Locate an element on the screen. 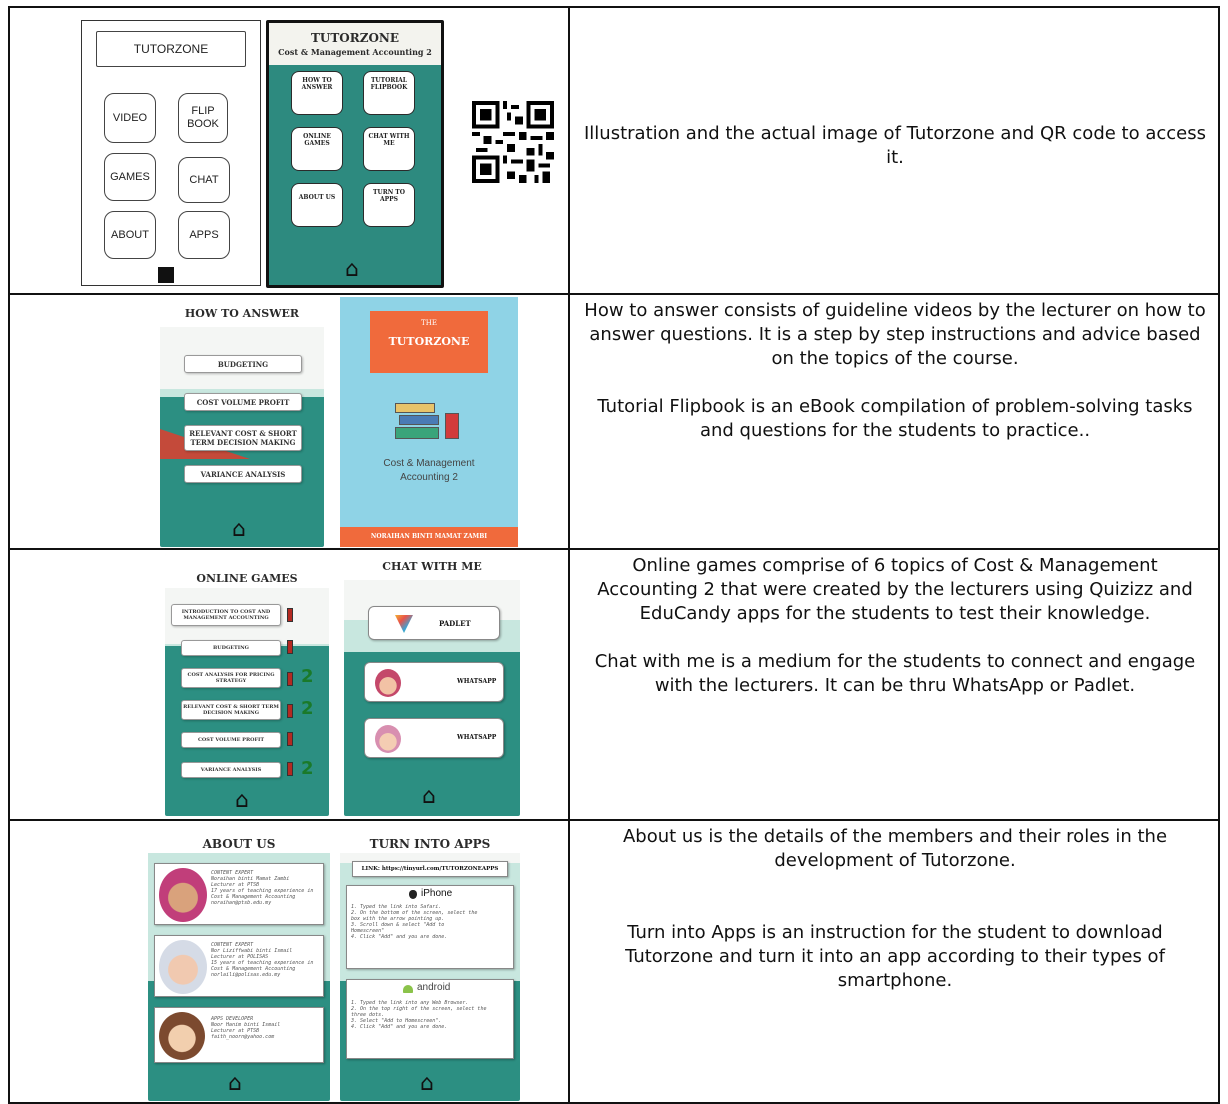  app-title: TUTORZONE is located at coordinates (355, 38).